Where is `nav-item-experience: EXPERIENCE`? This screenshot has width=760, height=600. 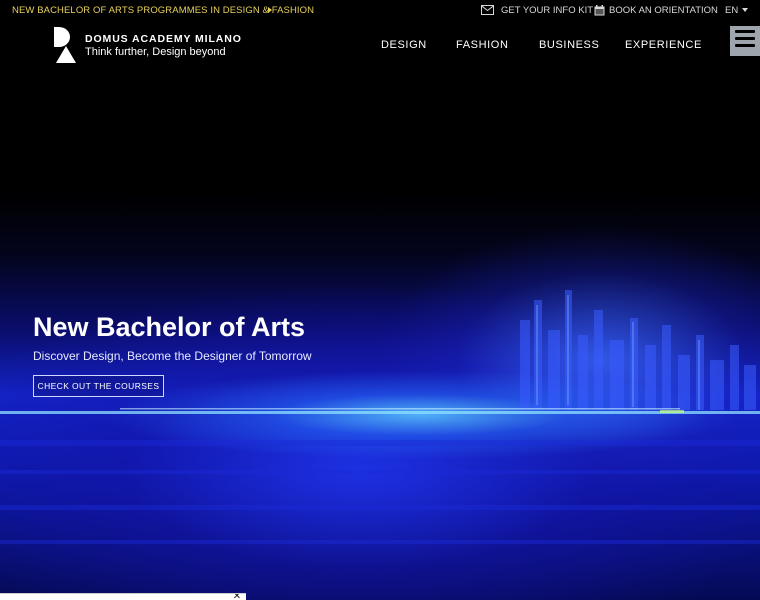
nav-item-experience: EXPERIENCE is located at coordinates (663, 45).